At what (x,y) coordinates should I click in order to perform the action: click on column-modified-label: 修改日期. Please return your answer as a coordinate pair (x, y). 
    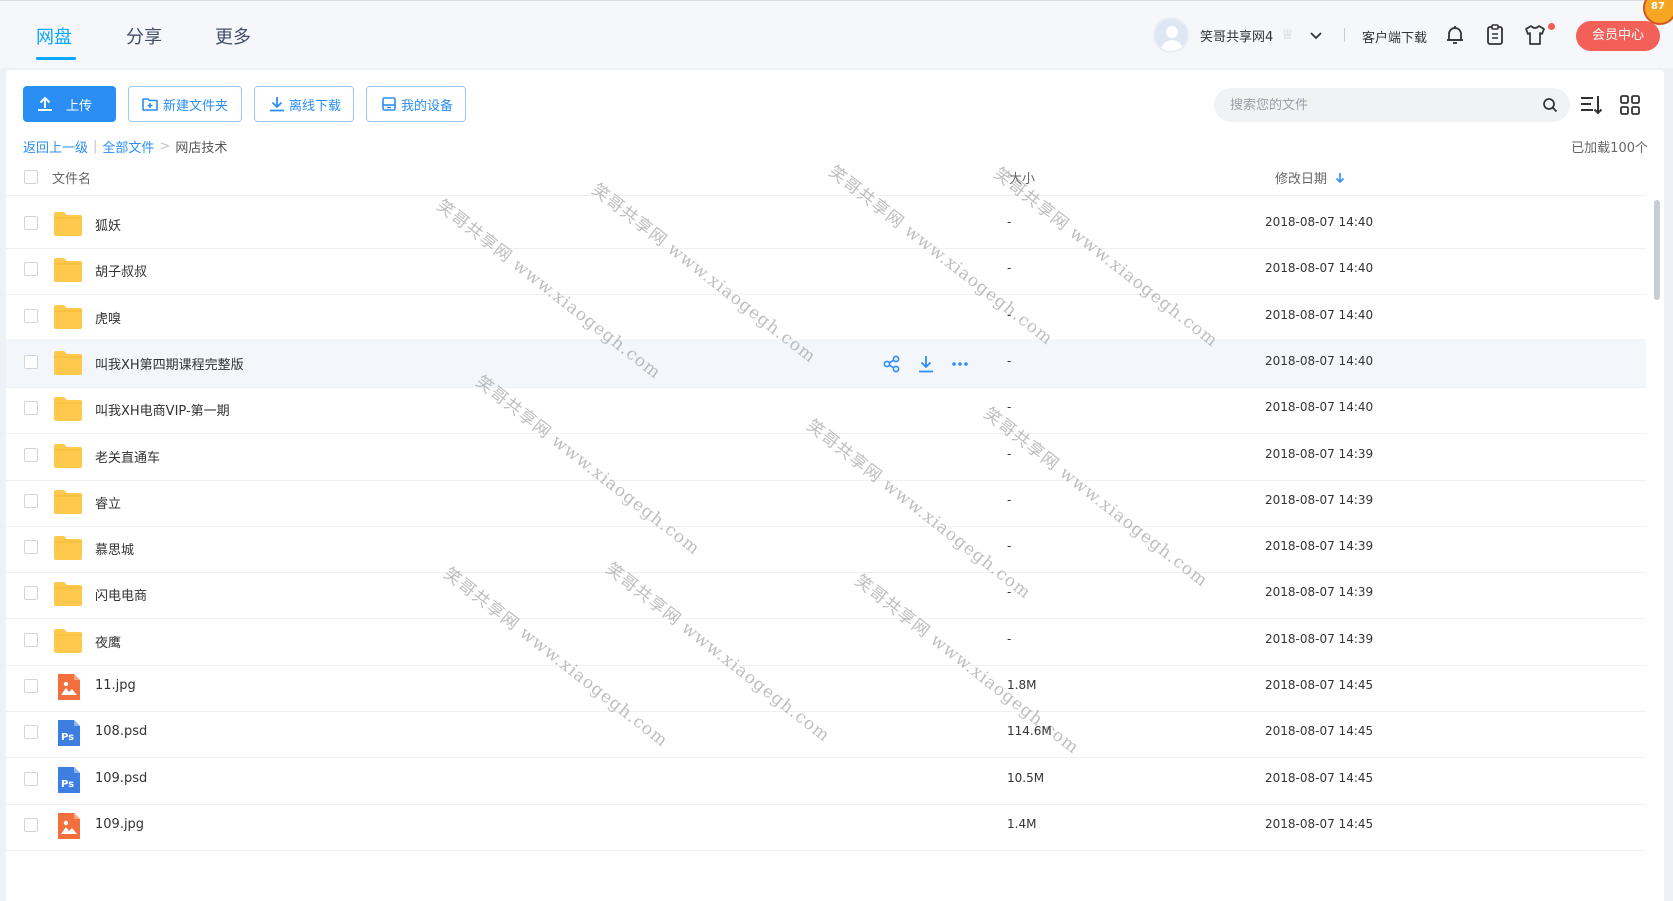
    Looking at the image, I should click on (1301, 179).